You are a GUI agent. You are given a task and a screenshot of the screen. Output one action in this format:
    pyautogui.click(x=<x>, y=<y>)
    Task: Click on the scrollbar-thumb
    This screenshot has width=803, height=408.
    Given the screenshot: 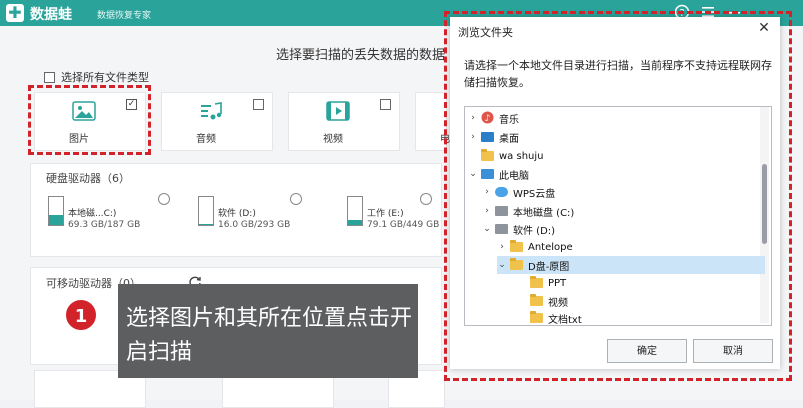 What is the action you would take?
    pyautogui.click(x=764, y=204)
    